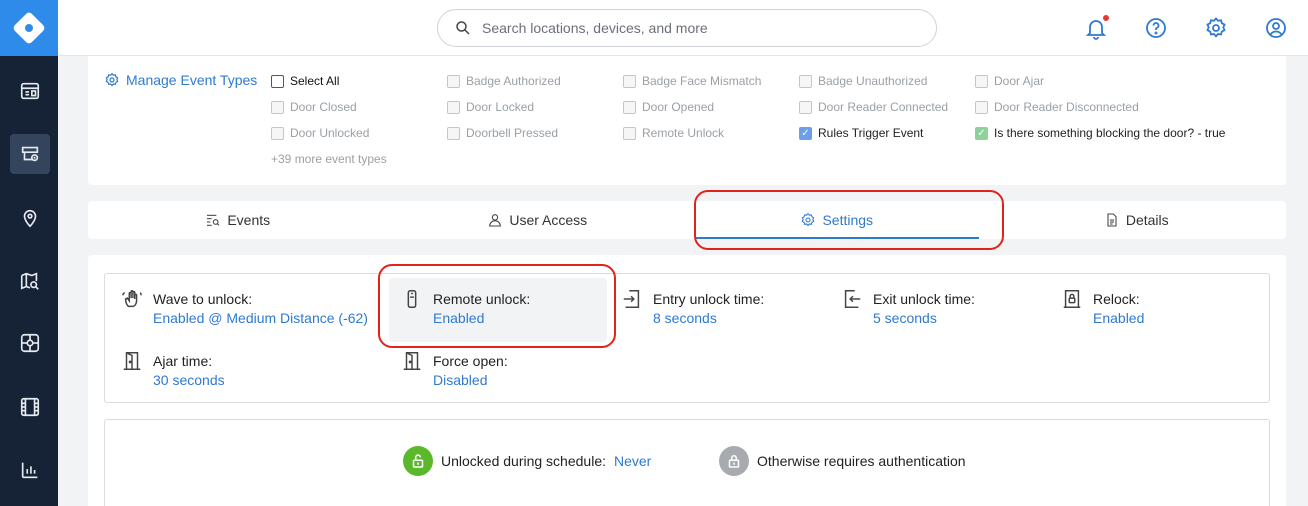 This screenshot has width=1308, height=506. I want to click on checkbox-label: Remote Unlock, so click(683, 133).